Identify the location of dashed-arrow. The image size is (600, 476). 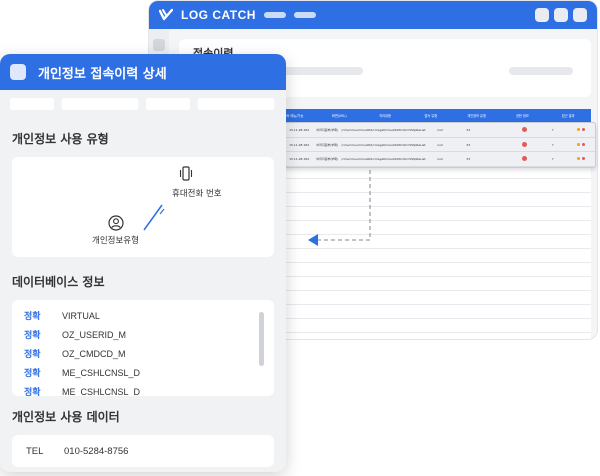
(339, 208).